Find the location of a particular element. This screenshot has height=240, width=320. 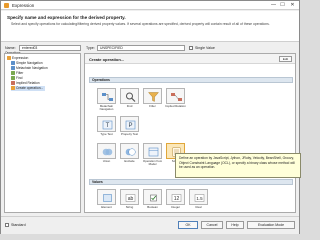

value-tile-element: Element is located at coordinates (106, 200).